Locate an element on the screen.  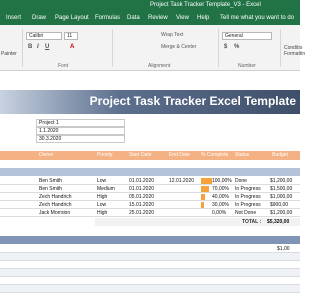
window-title: Project Task Tracker Template_V3 - Excel is located at coordinates (205, 5).